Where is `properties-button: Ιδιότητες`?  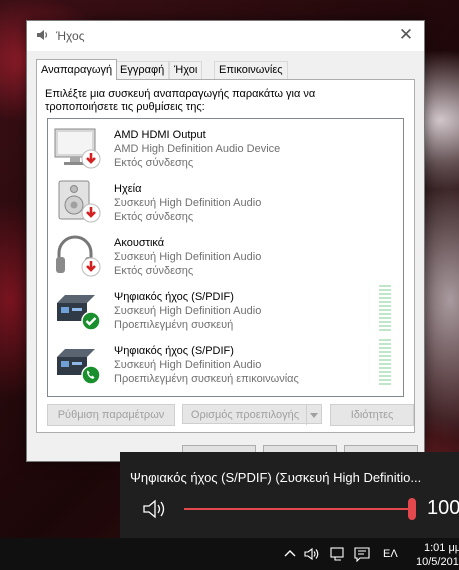 properties-button: Ιδιότητες is located at coordinates (372, 415).